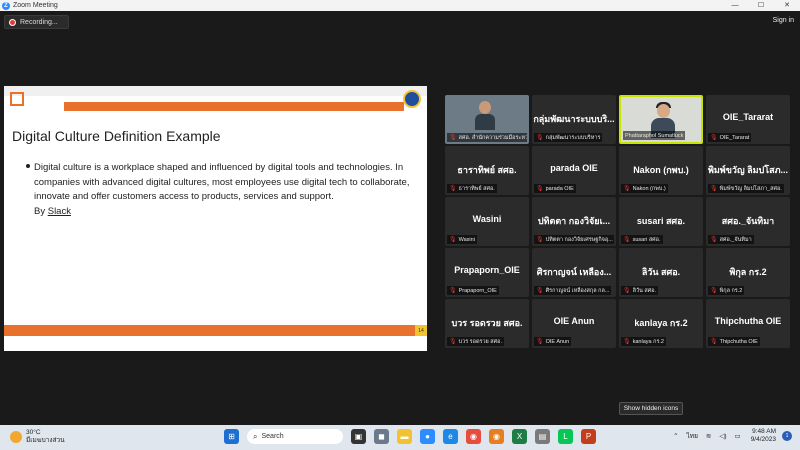  What do you see at coordinates (37, 437) in the screenshot?
I see `weather-widget: 30°C มีเมฆบางส่วน` at bounding box center [37, 437].